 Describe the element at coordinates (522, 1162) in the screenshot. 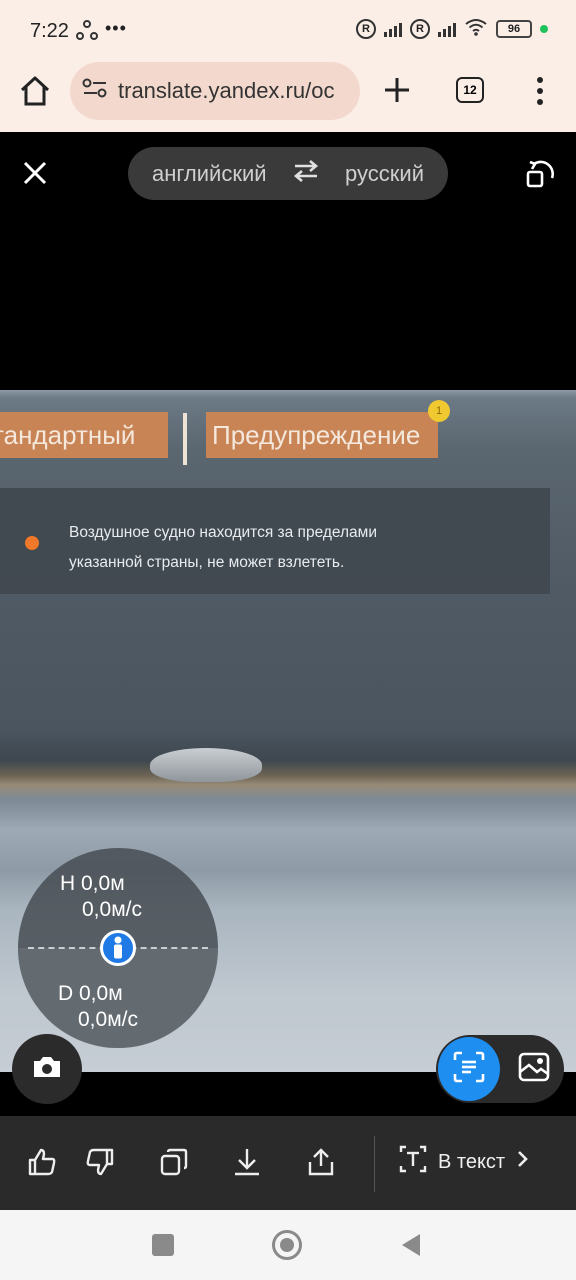

I see `chevron-right-icon` at that location.